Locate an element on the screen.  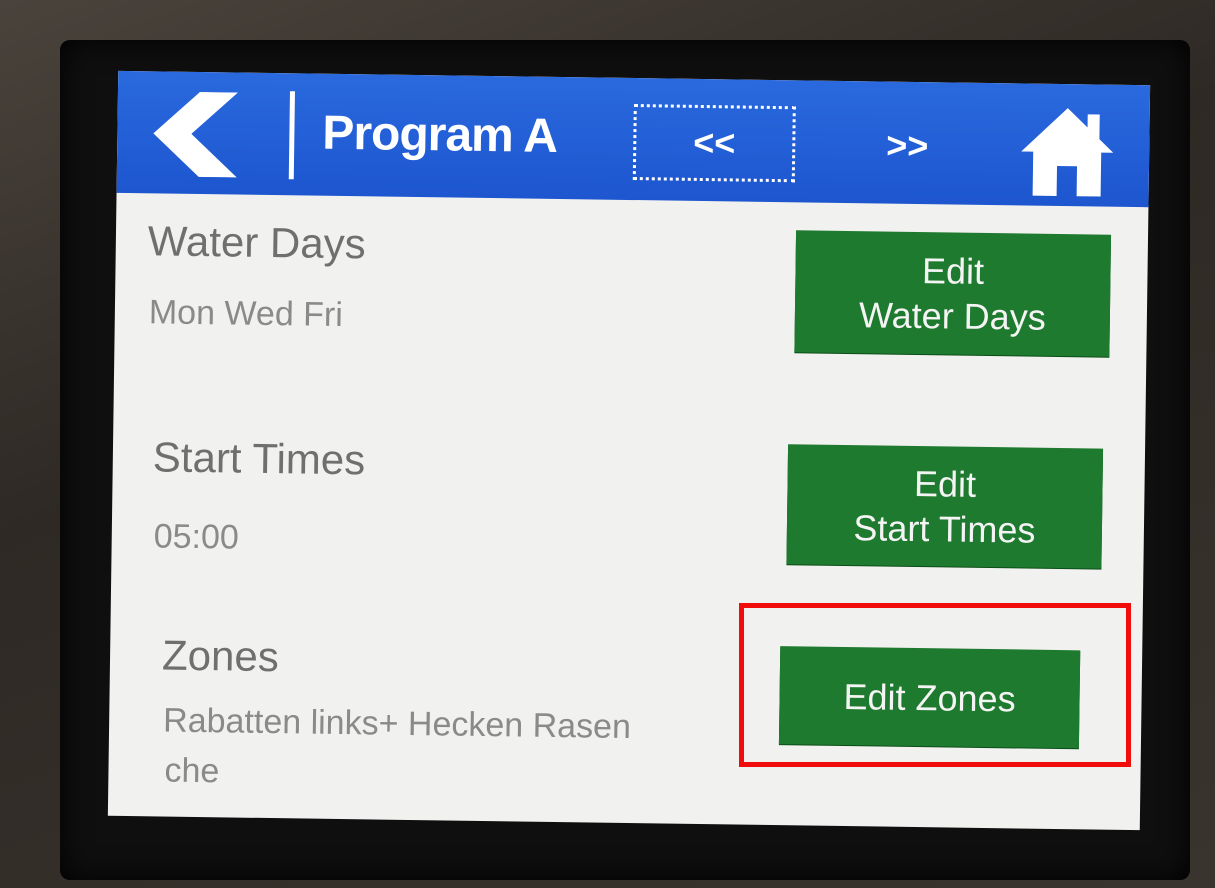
zones-value-line2: che is located at coordinates (192, 771).